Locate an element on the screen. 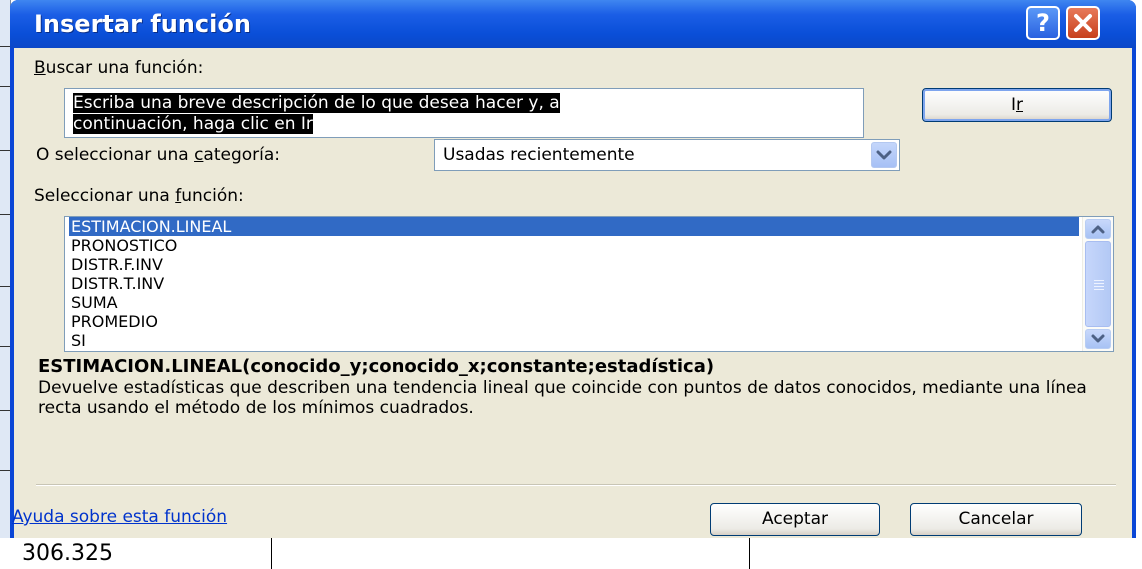 The width and height of the screenshot is (1142, 569). divider is located at coordinates (576, 485).